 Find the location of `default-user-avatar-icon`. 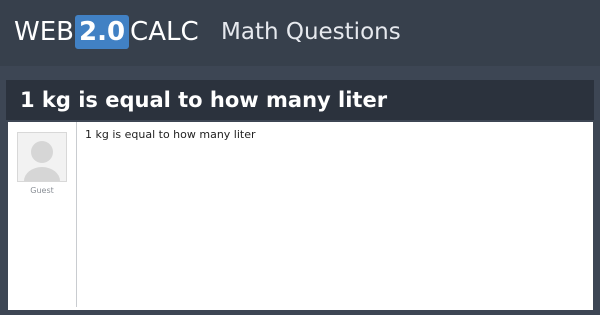

default-user-avatar-icon is located at coordinates (42, 157).